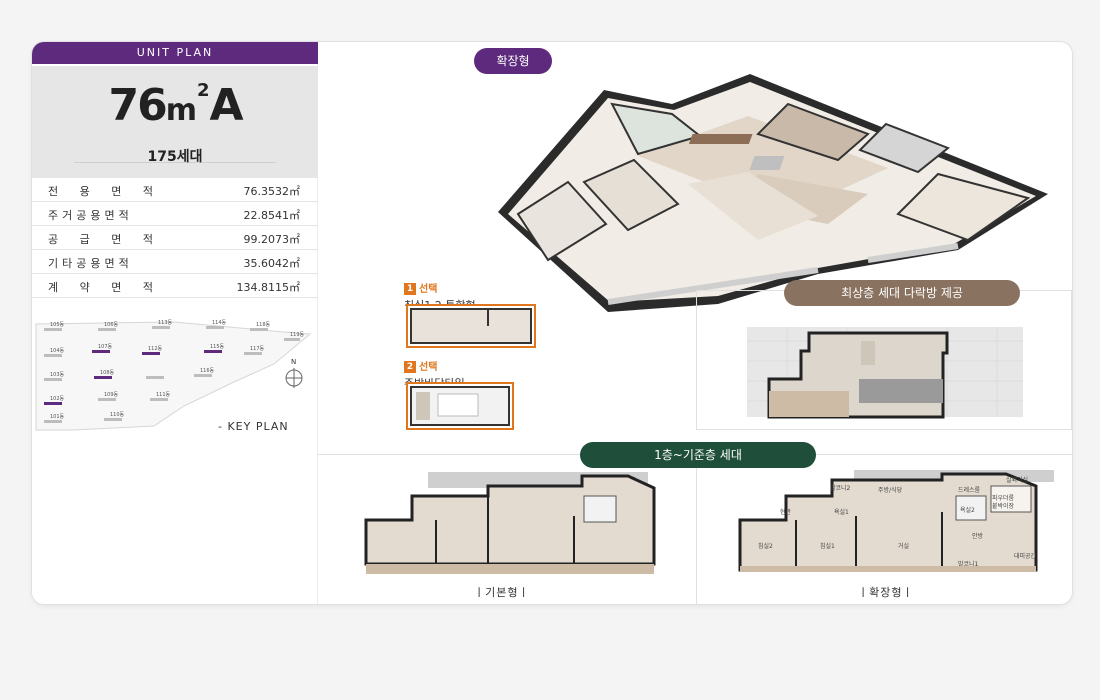  Describe the element at coordinates (293, 362) in the screenshot. I see `north-label: N` at that location.